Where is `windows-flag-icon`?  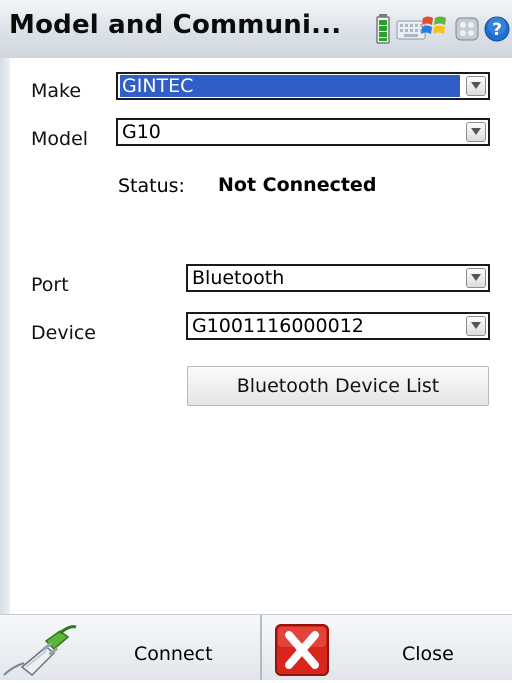
windows-flag-icon is located at coordinates (435, 27).